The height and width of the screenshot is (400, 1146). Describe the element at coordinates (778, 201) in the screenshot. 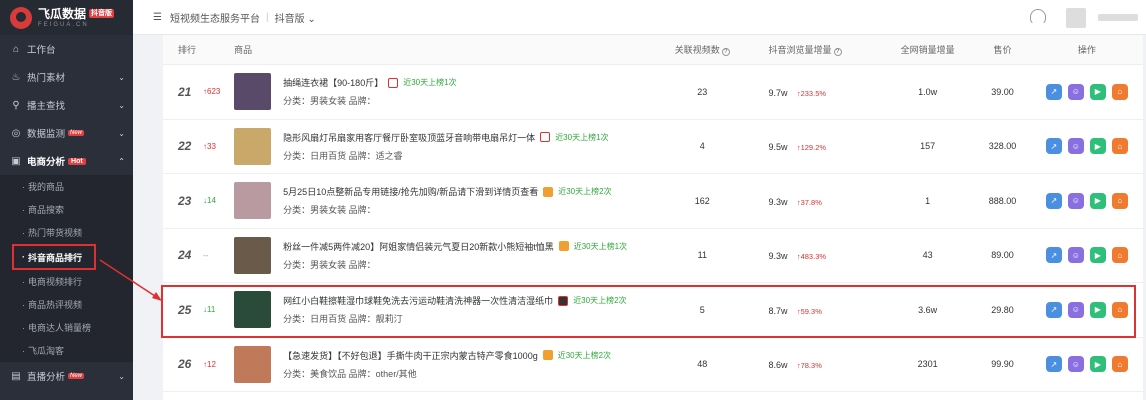

I see `views-increment: 9.3w` at that location.